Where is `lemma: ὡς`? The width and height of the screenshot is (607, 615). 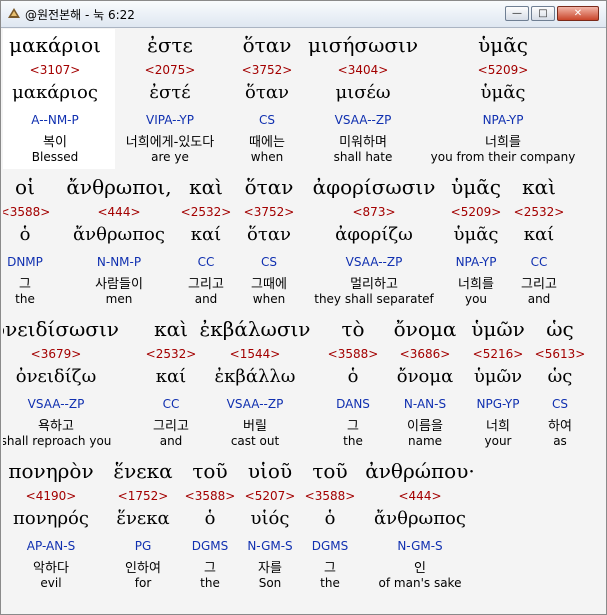 lemma: ὡς is located at coordinates (560, 376).